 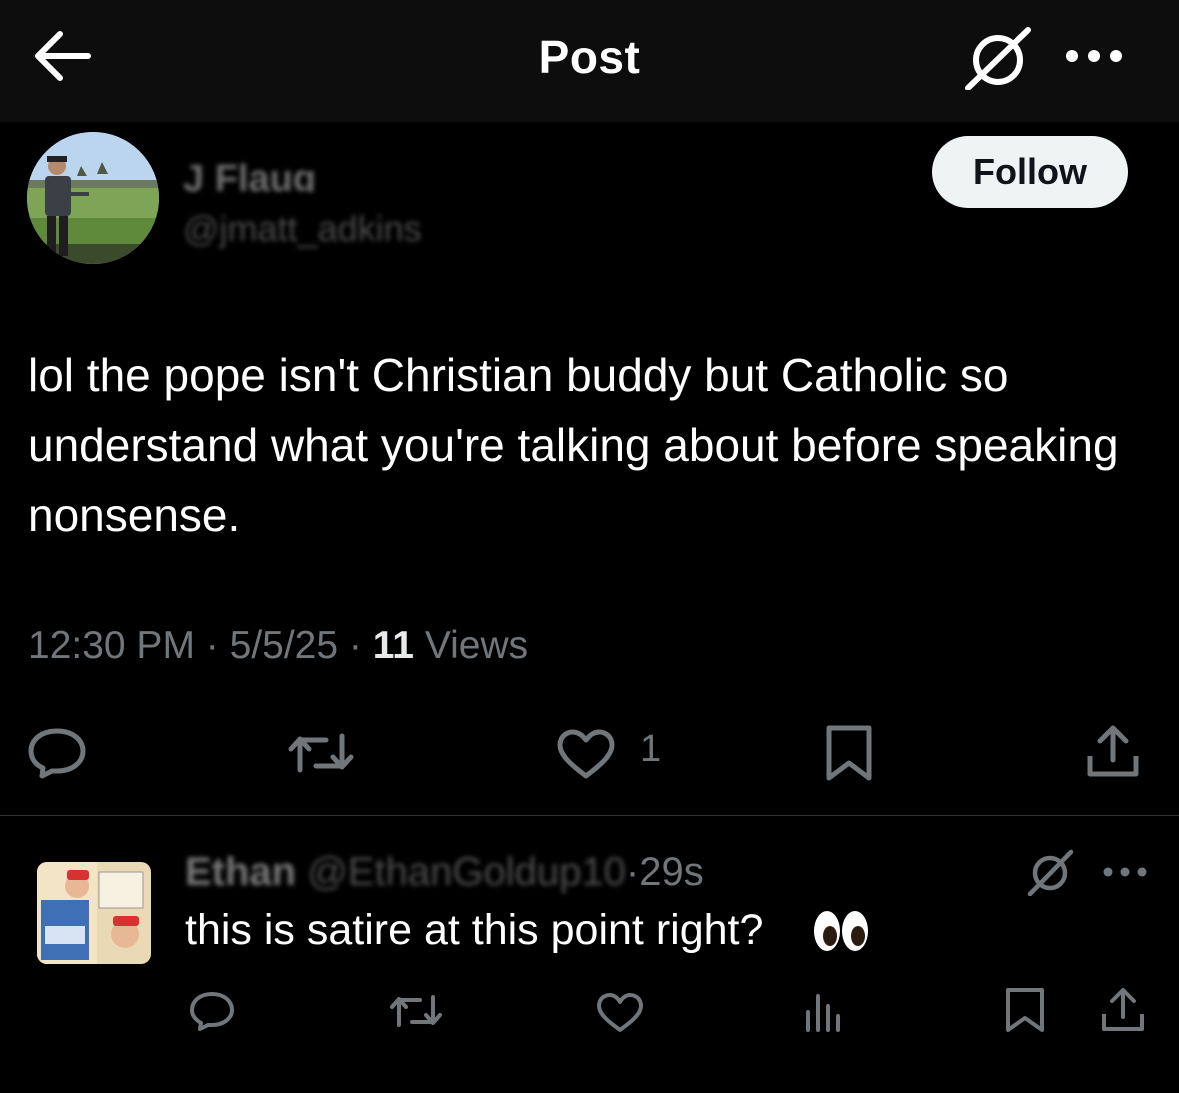 What do you see at coordinates (998, 58) in the screenshot?
I see `grok-icon` at bounding box center [998, 58].